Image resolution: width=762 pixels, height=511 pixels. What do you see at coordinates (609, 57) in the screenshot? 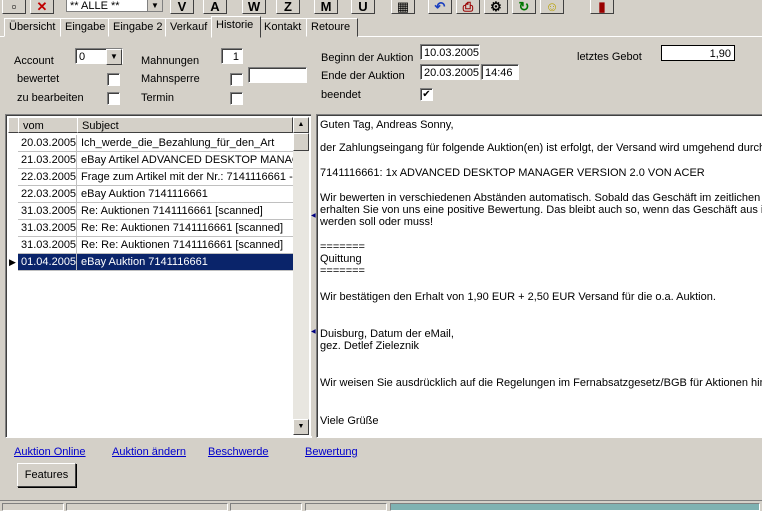
I see `letztes-gebot-label: letztes Gebot` at bounding box center [609, 57].